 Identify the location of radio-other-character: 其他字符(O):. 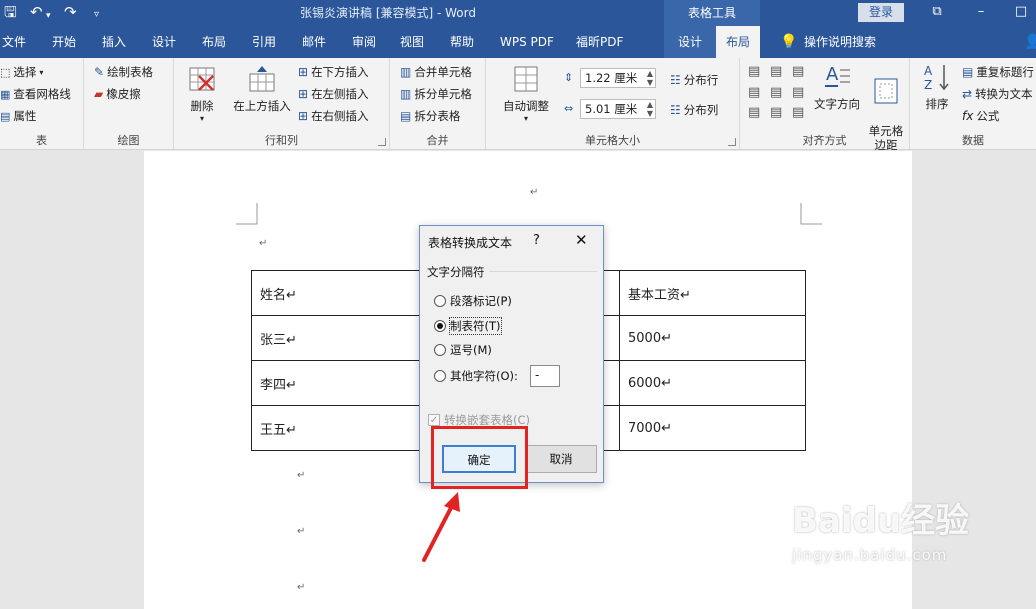
(476, 376).